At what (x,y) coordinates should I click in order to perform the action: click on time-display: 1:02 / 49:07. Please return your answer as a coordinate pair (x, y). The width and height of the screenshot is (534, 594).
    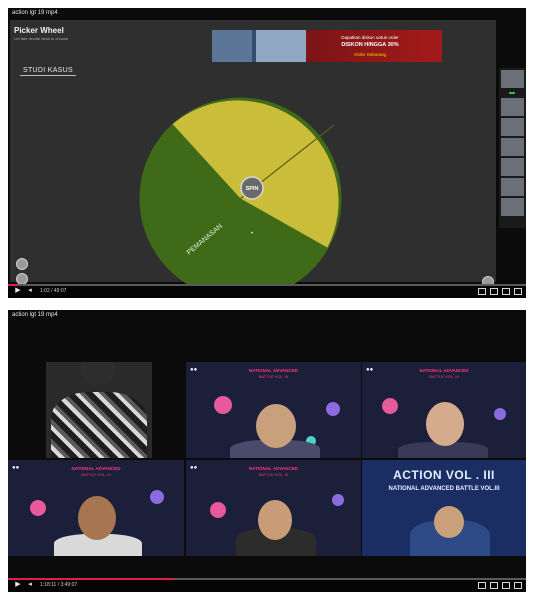
    Looking at the image, I should click on (53, 291).